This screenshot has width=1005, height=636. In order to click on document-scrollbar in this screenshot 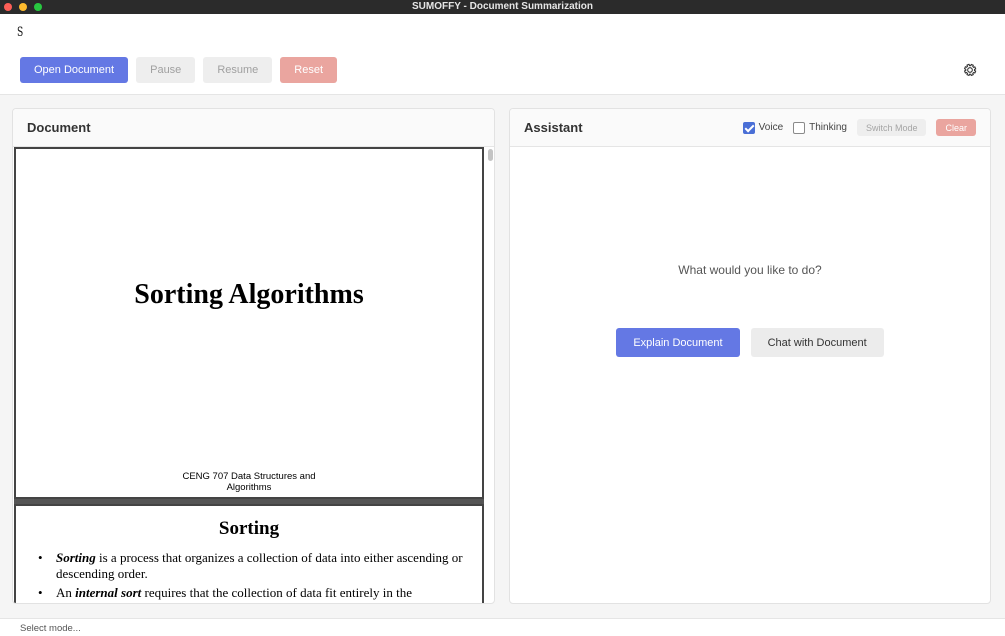, I will do `click(490, 375)`.